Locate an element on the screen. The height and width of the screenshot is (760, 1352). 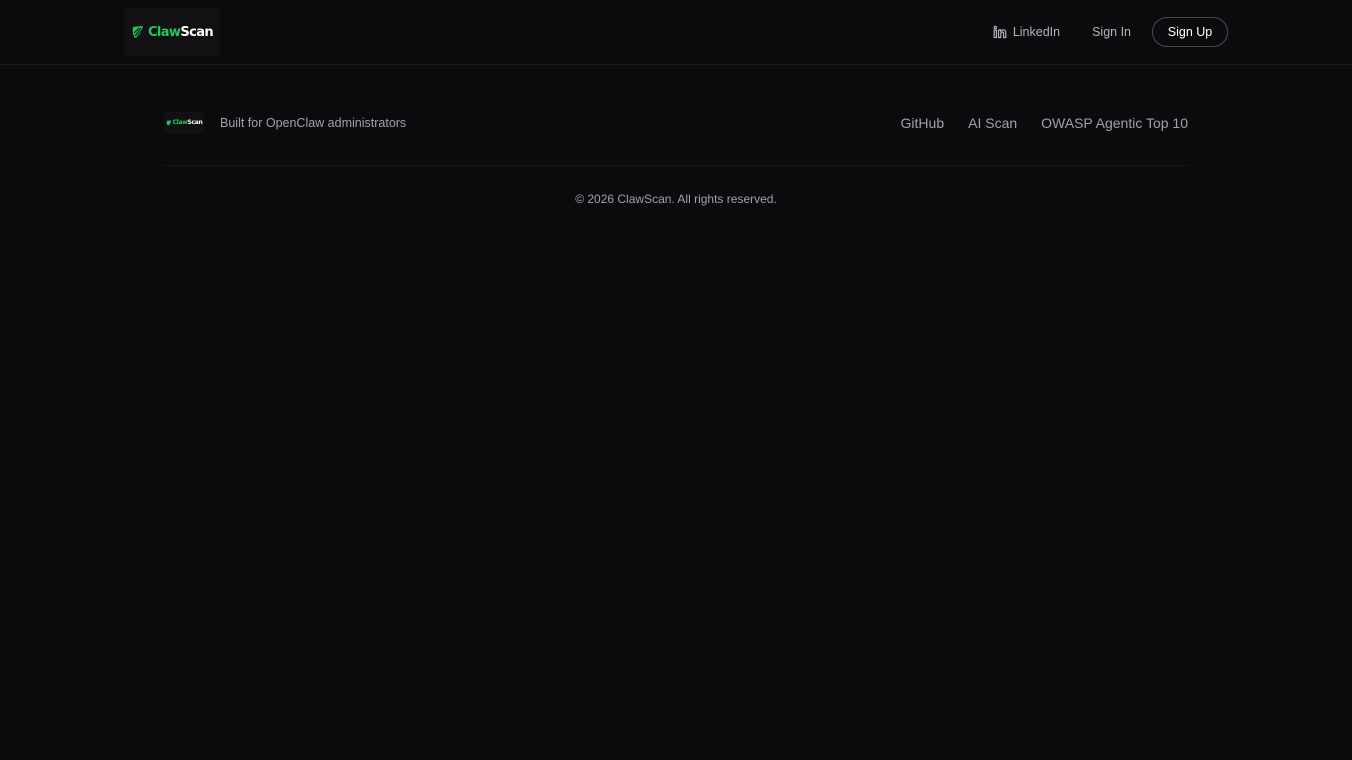
linkedin-label: LinkedIn is located at coordinates (1036, 32).